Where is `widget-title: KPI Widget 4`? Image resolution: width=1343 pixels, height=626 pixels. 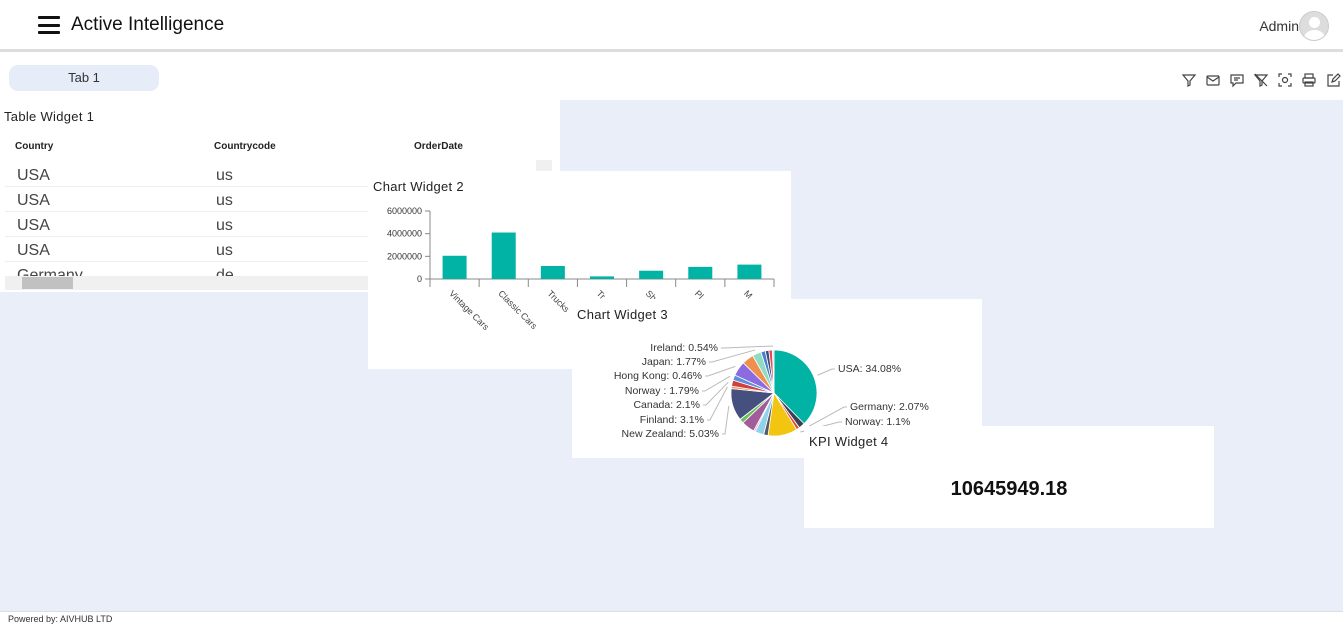 widget-title: KPI Widget 4 is located at coordinates (849, 441).